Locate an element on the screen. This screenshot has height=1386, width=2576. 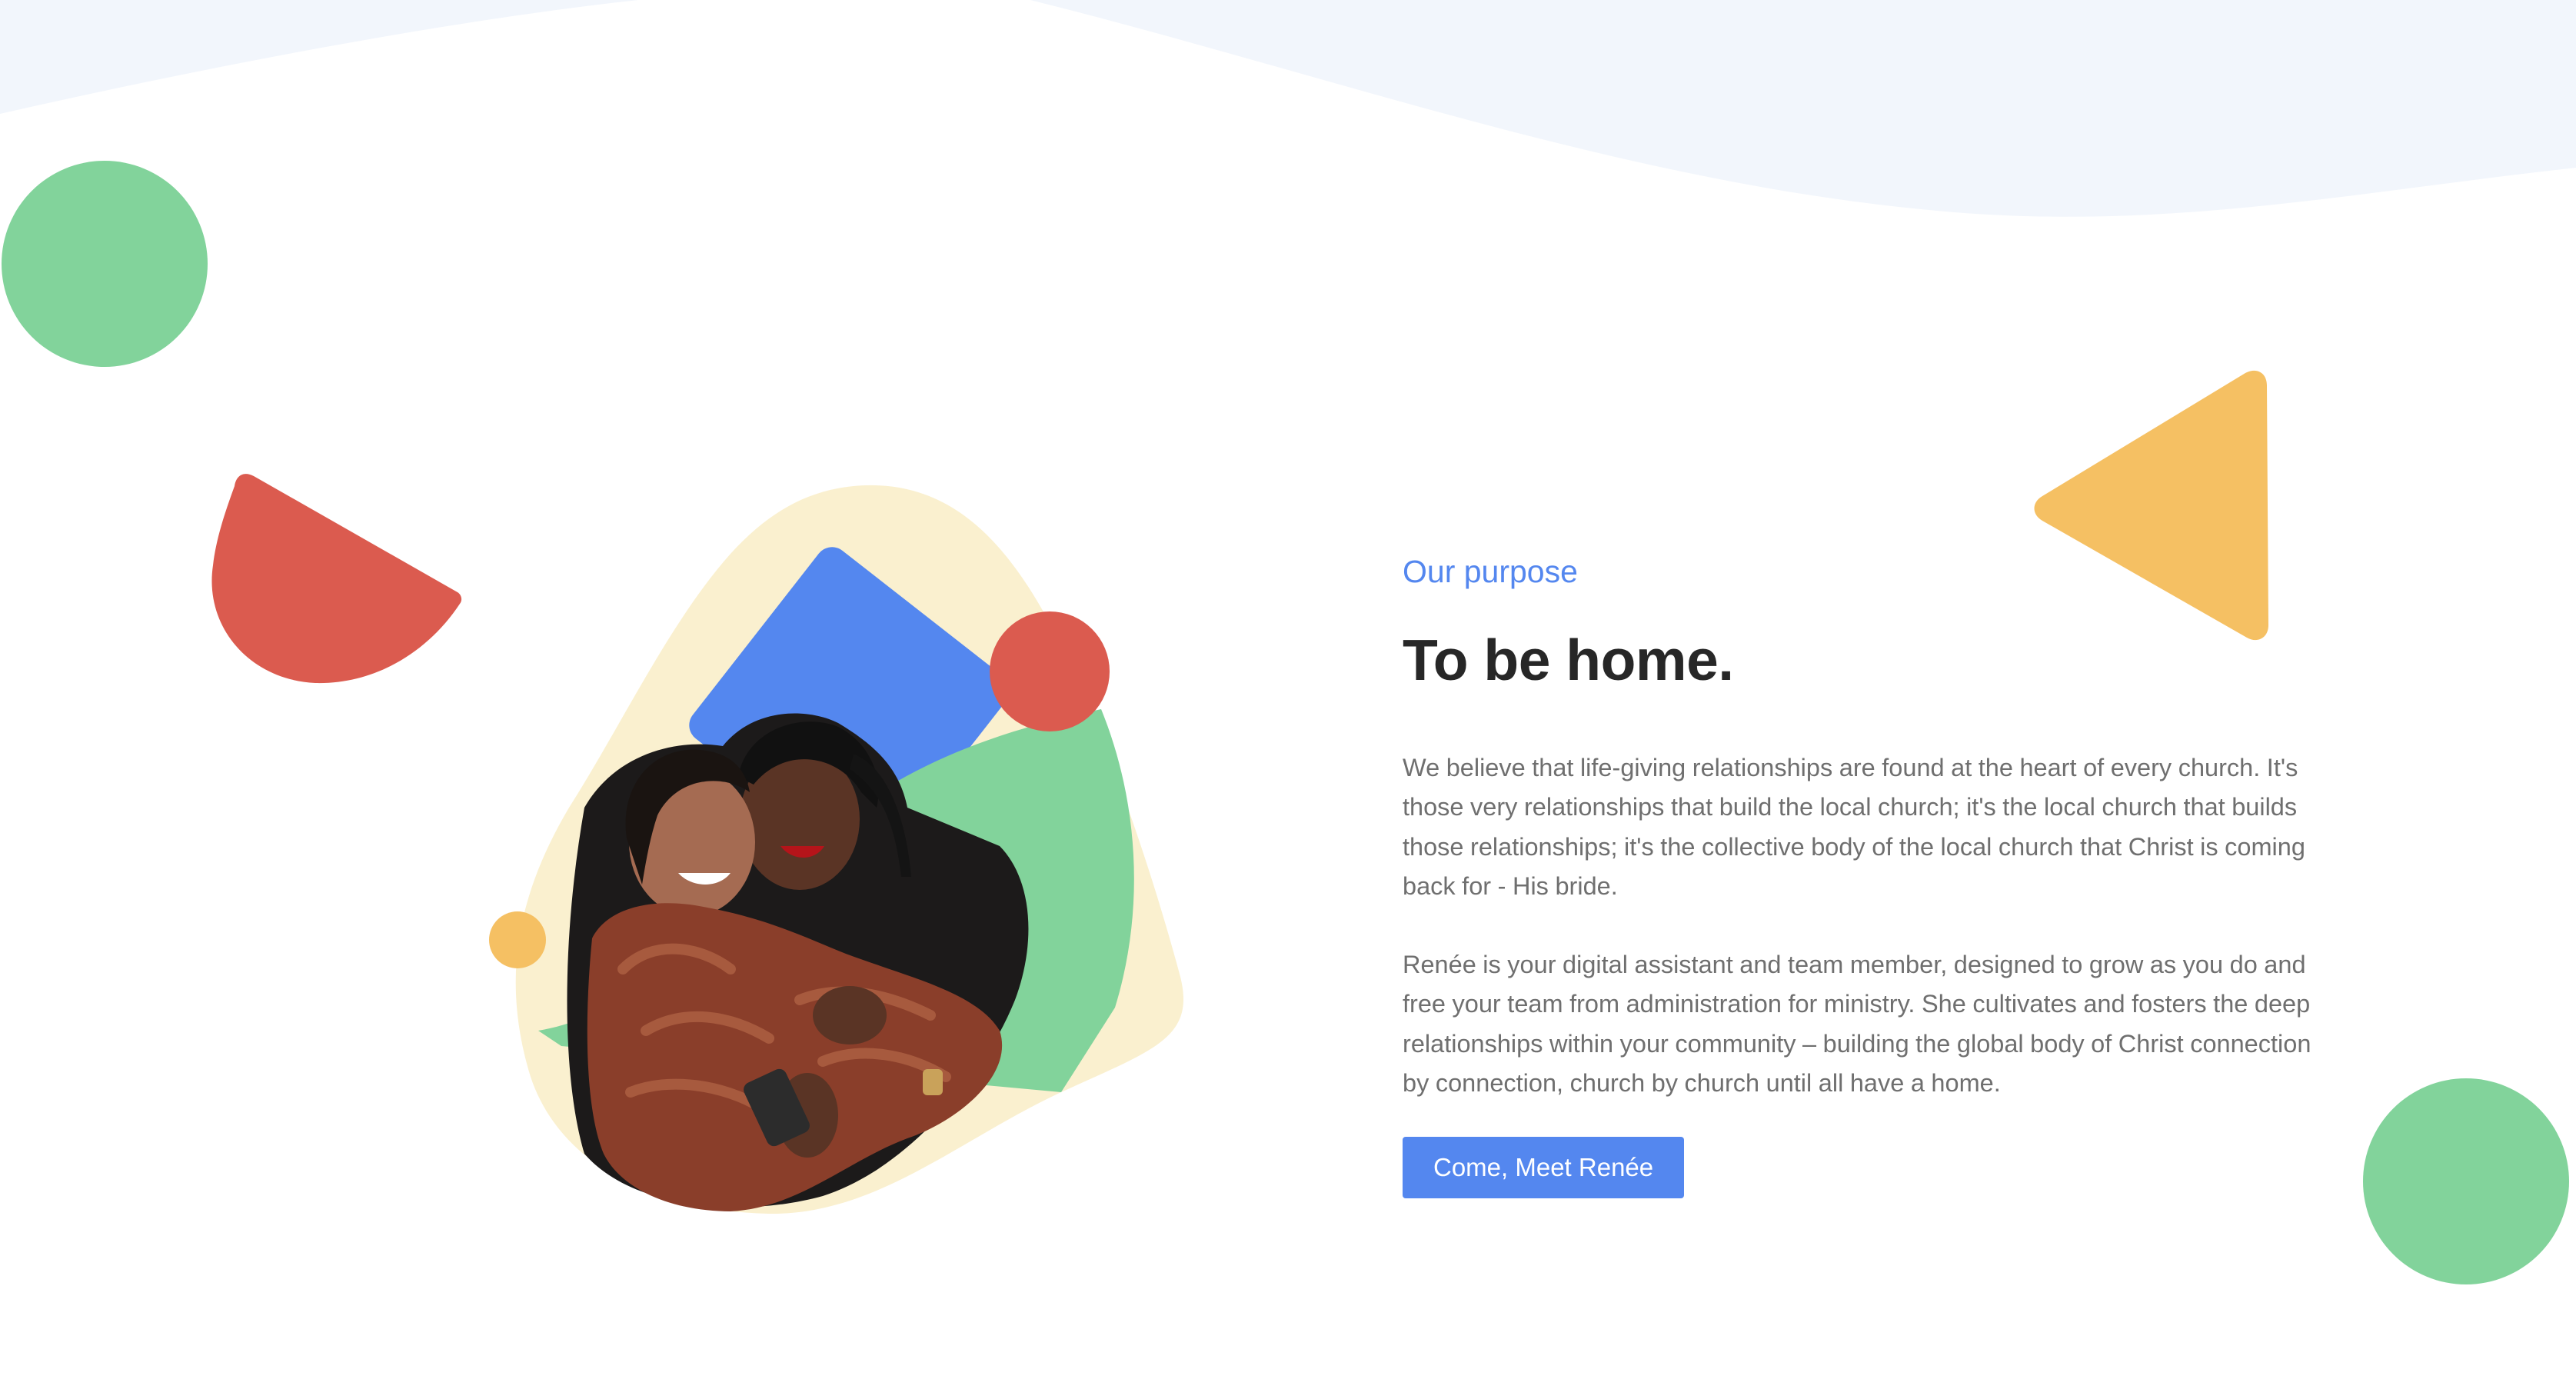
red-circle is located at coordinates (1050, 671).